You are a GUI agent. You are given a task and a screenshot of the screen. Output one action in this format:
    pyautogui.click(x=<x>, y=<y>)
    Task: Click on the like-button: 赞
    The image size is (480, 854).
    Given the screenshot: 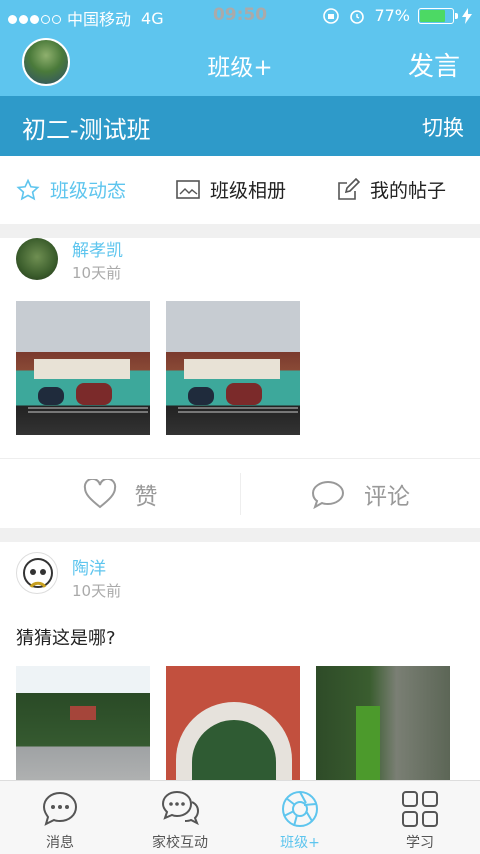 What is the action you would take?
    pyautogui.click(x=120, y=494)
    